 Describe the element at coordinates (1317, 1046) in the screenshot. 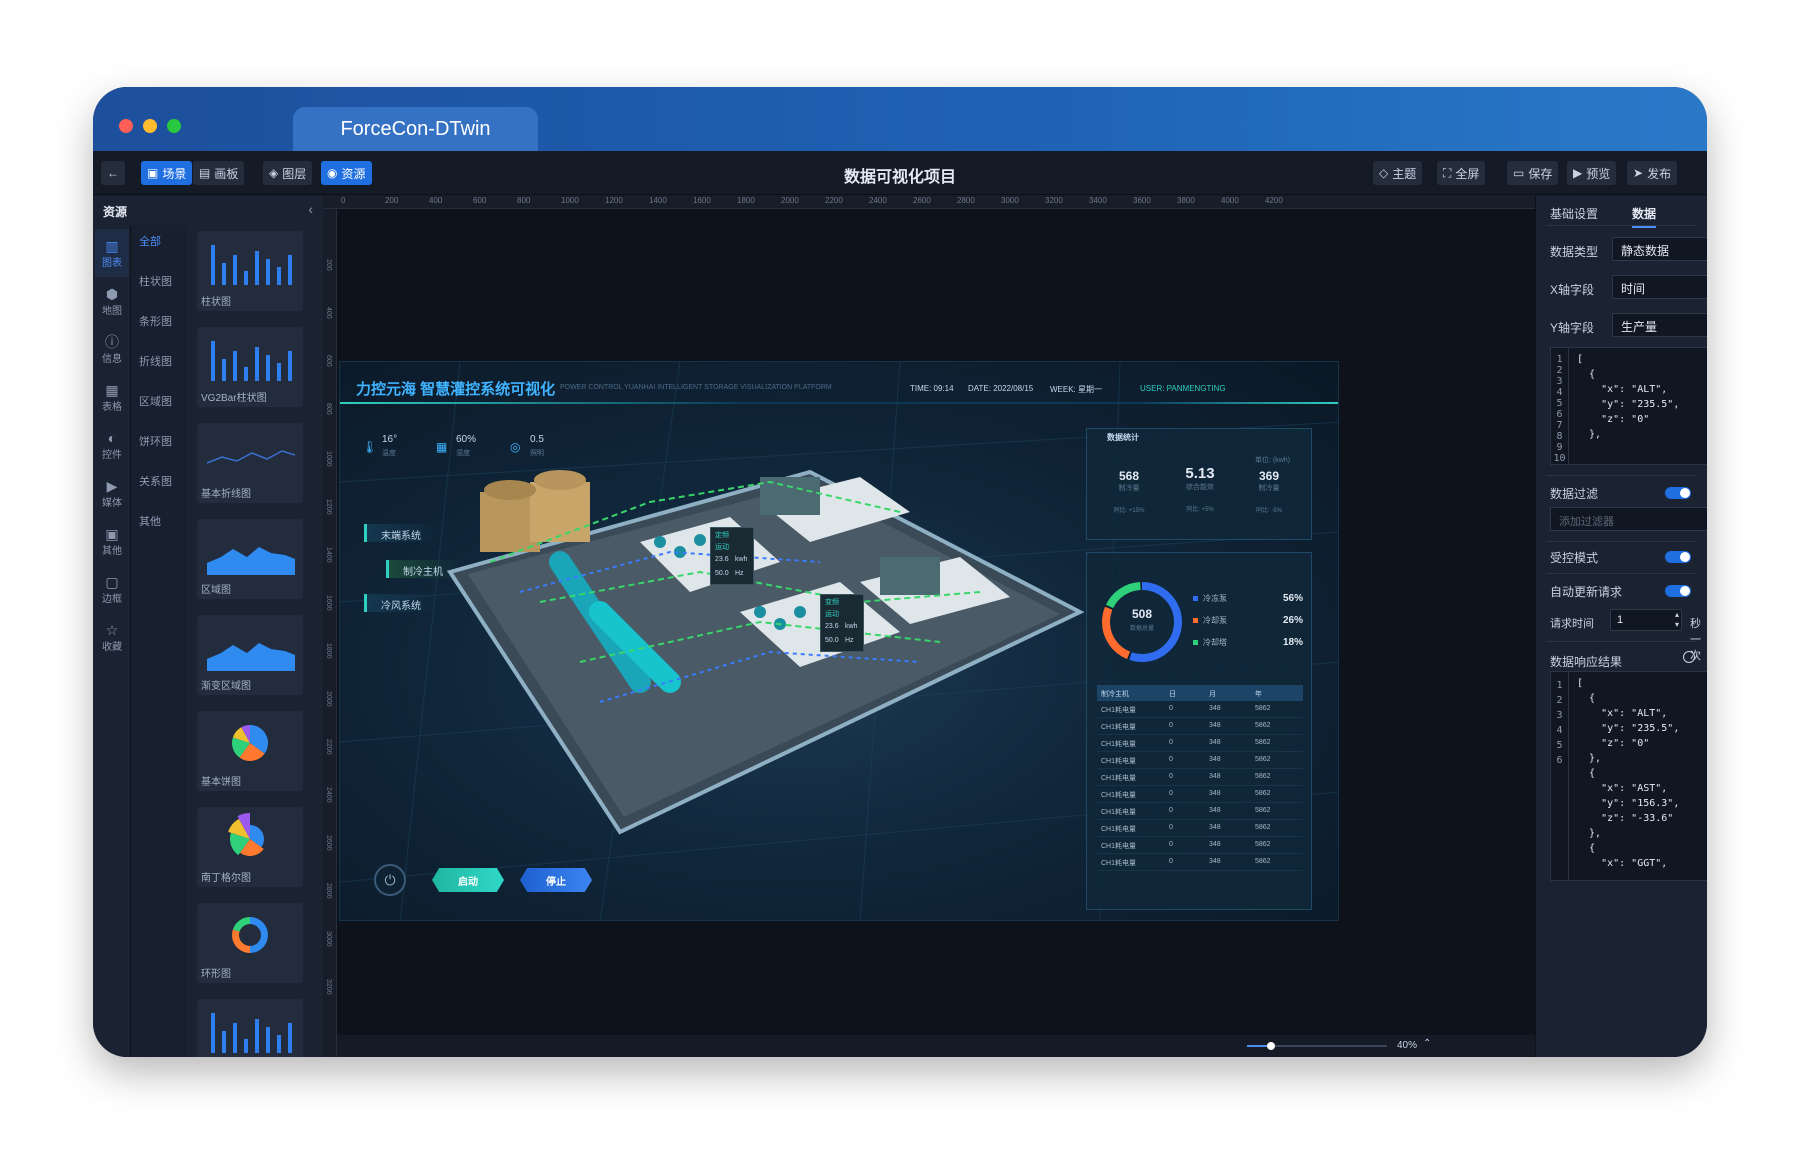

I see `zoom-slider` at that location.